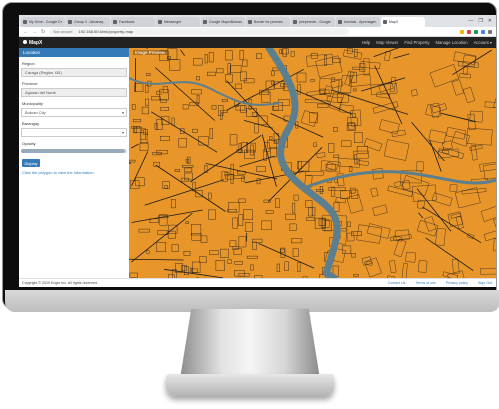 Image resolution: width=499 pixels, height=409 pixels. Describe the element at coordinates (32, 103) in the screenshot. I see `municipality-label: Municipality` at that location.